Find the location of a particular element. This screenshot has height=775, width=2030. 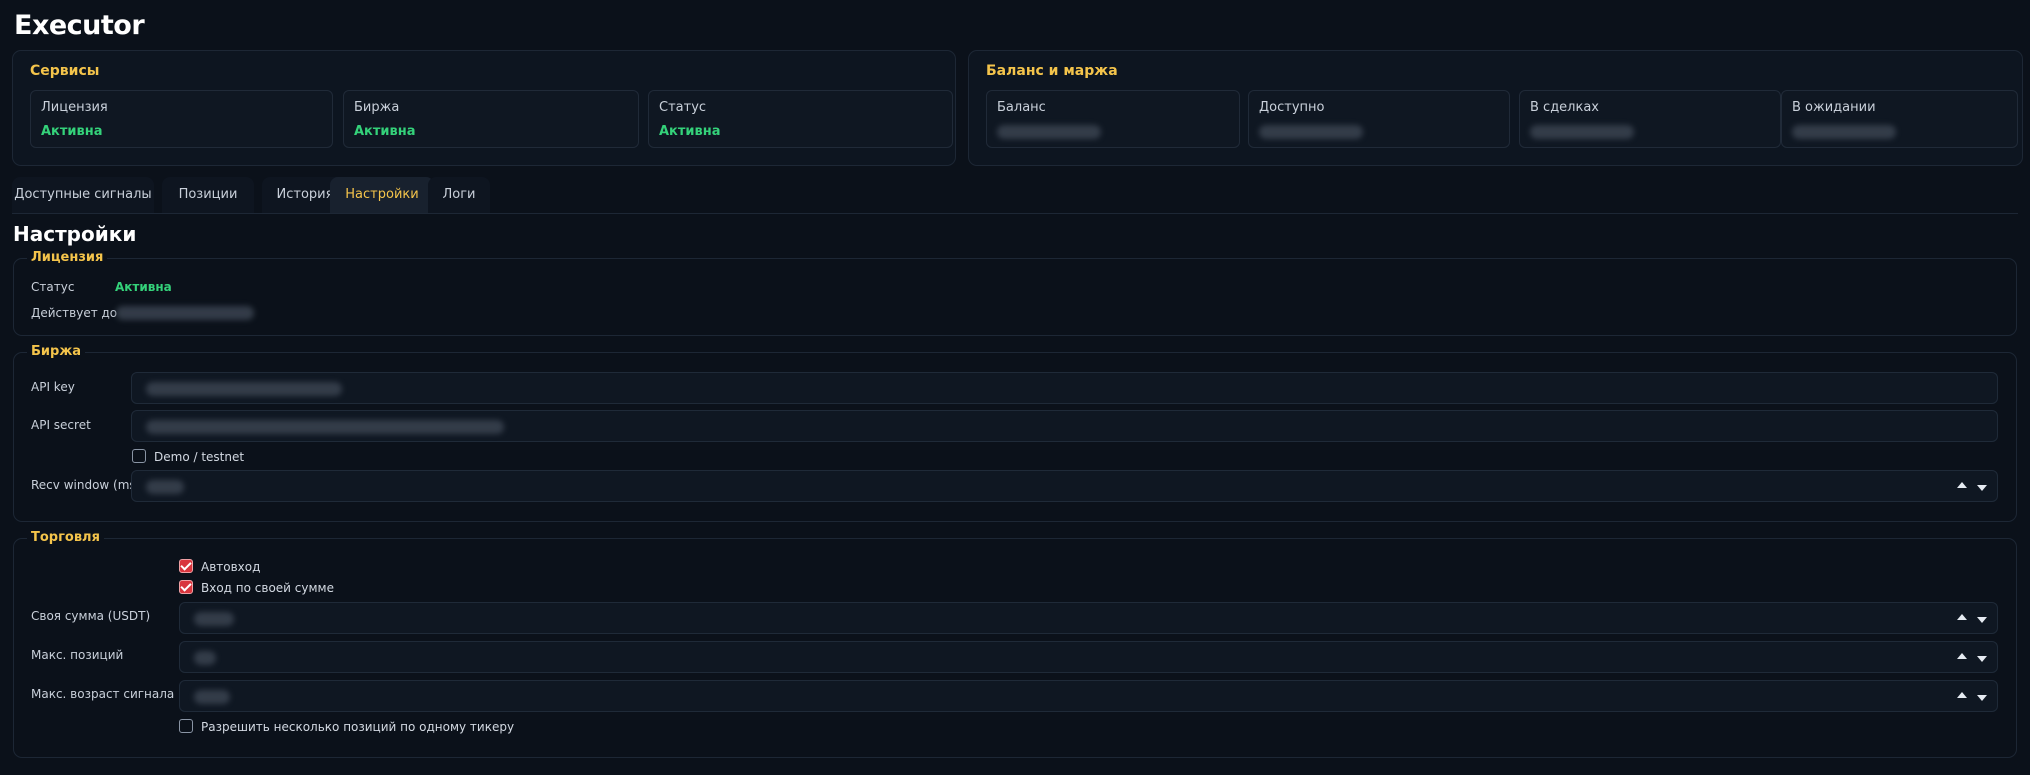

own-amount-stepper is located at coordinates (1972, 619).